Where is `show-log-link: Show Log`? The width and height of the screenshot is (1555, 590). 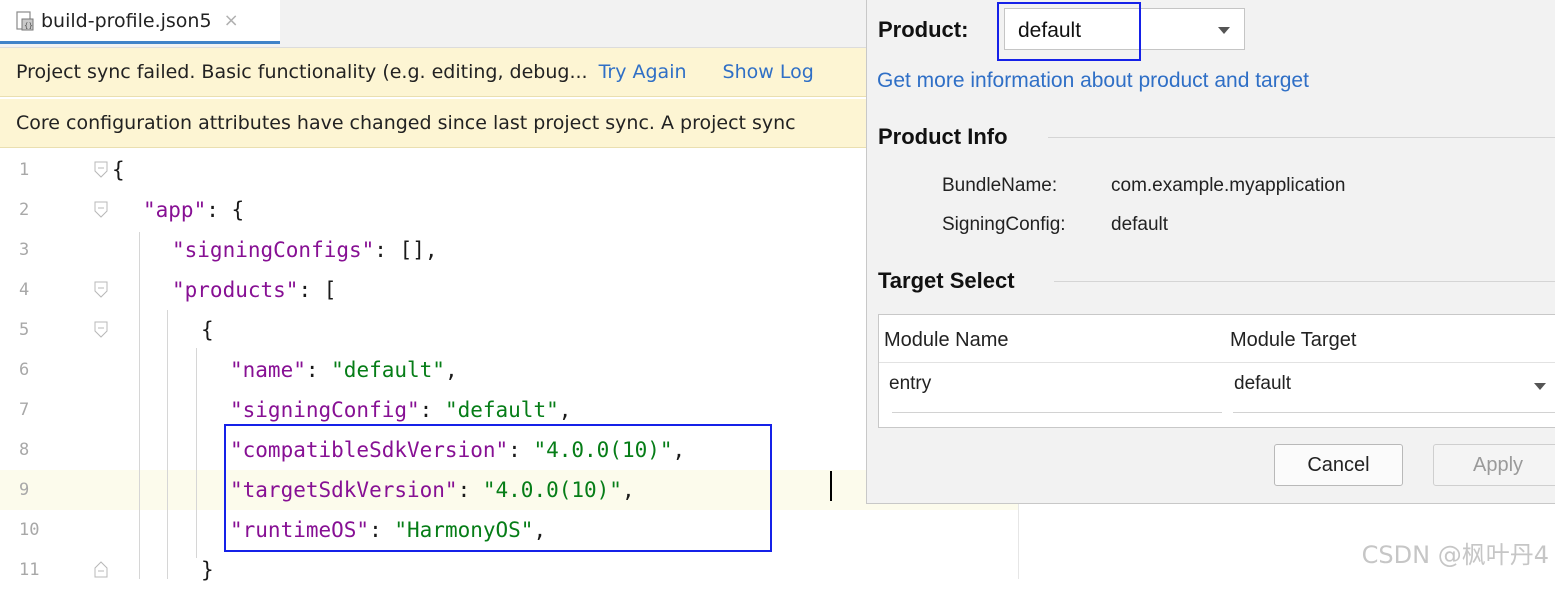 show-log-link: Show Log is located at coordinates (768, 72).